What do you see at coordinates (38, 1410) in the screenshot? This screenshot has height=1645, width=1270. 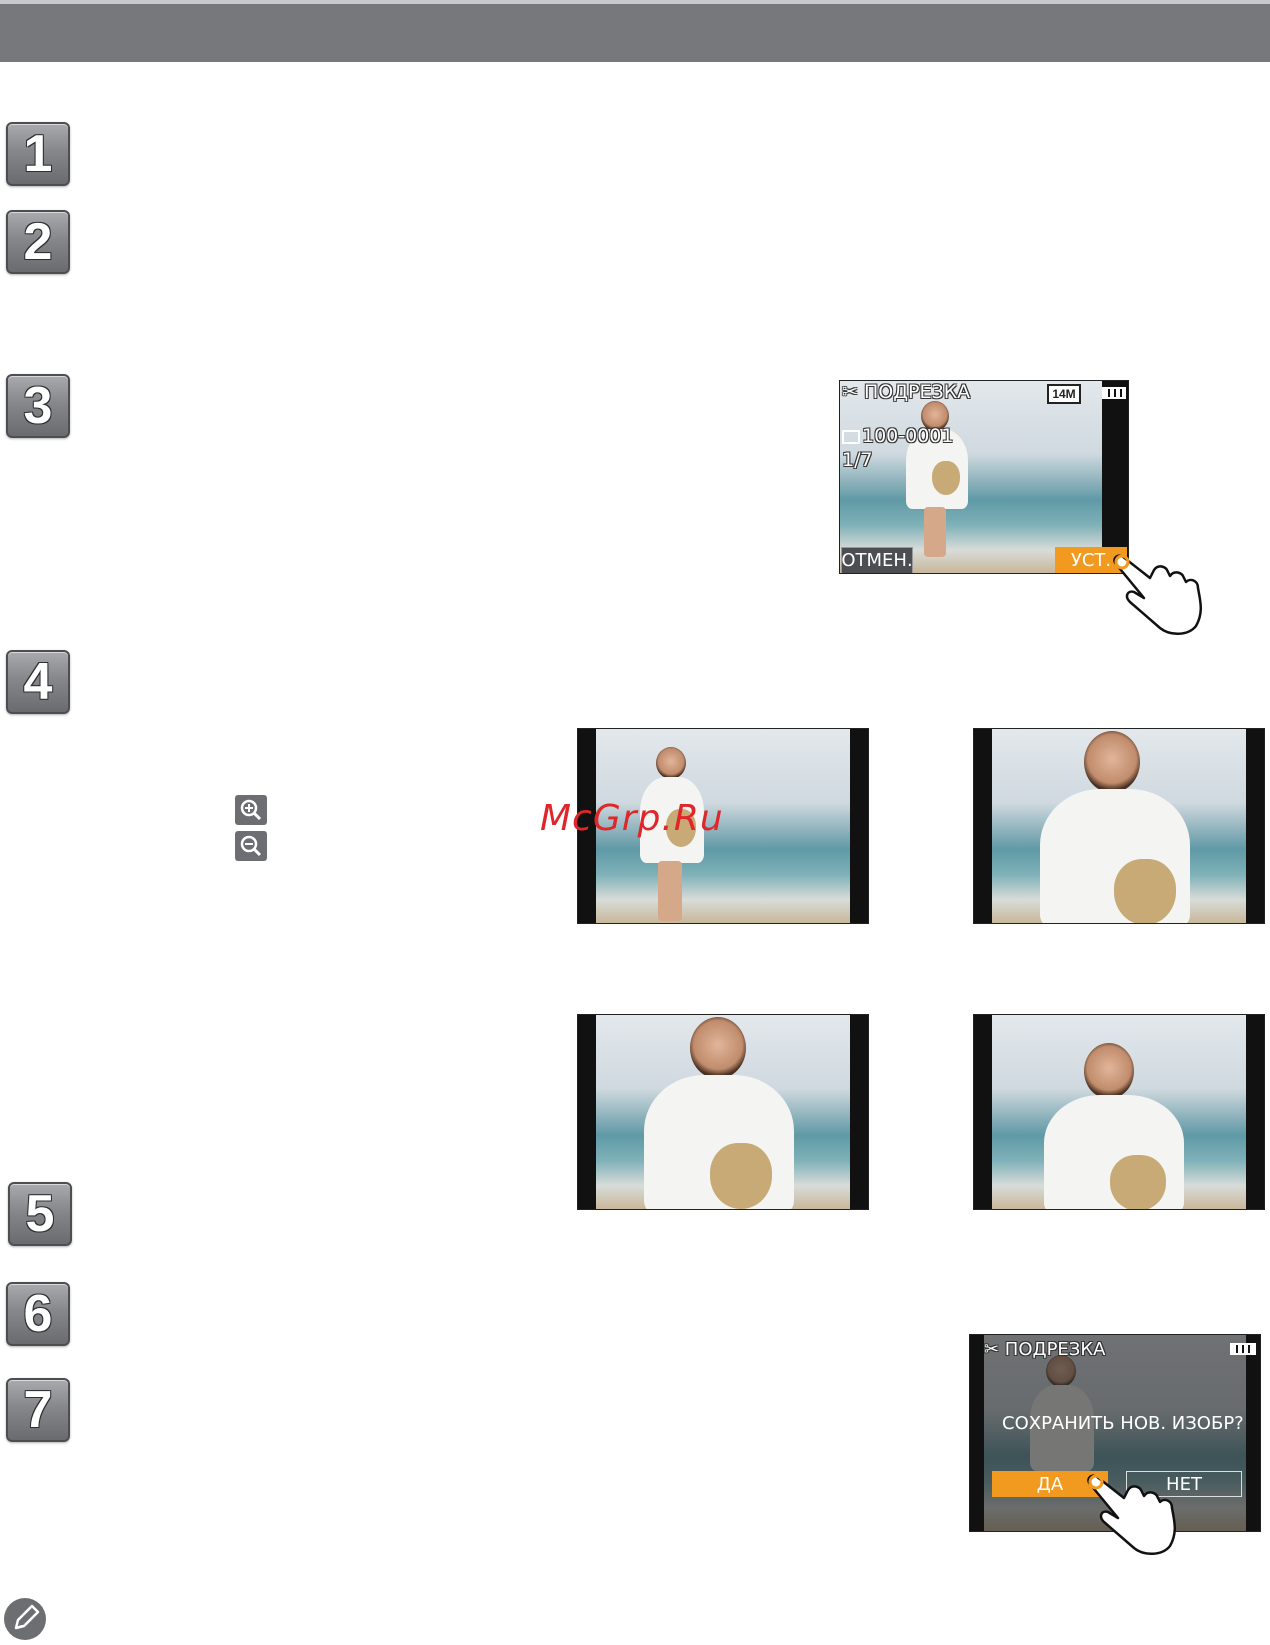 I see `step-7-badge: 7` at bounding box center [38, 1410].